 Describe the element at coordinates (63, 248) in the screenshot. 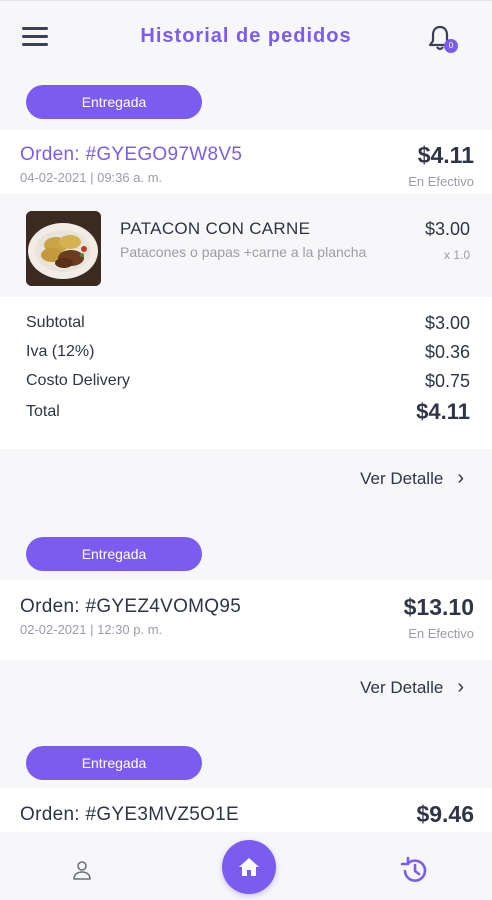

I see `product-image` at that location.